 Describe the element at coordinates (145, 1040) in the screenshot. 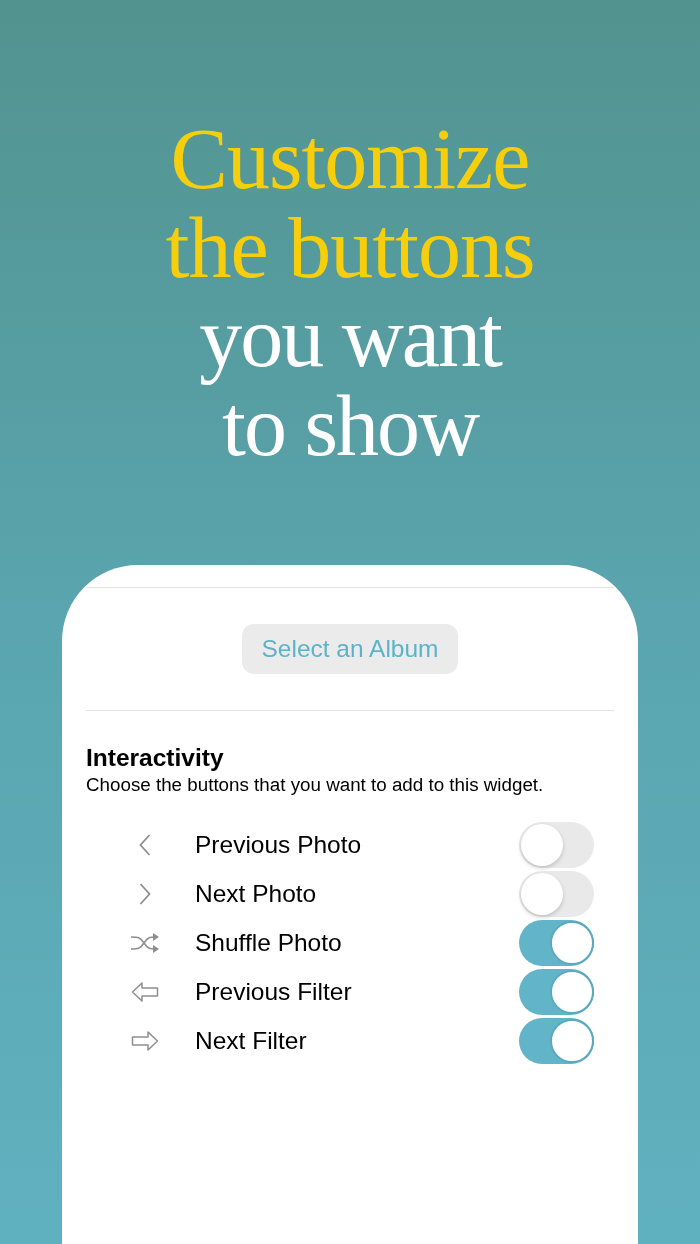

I see `arrow-right-icon` at that location.